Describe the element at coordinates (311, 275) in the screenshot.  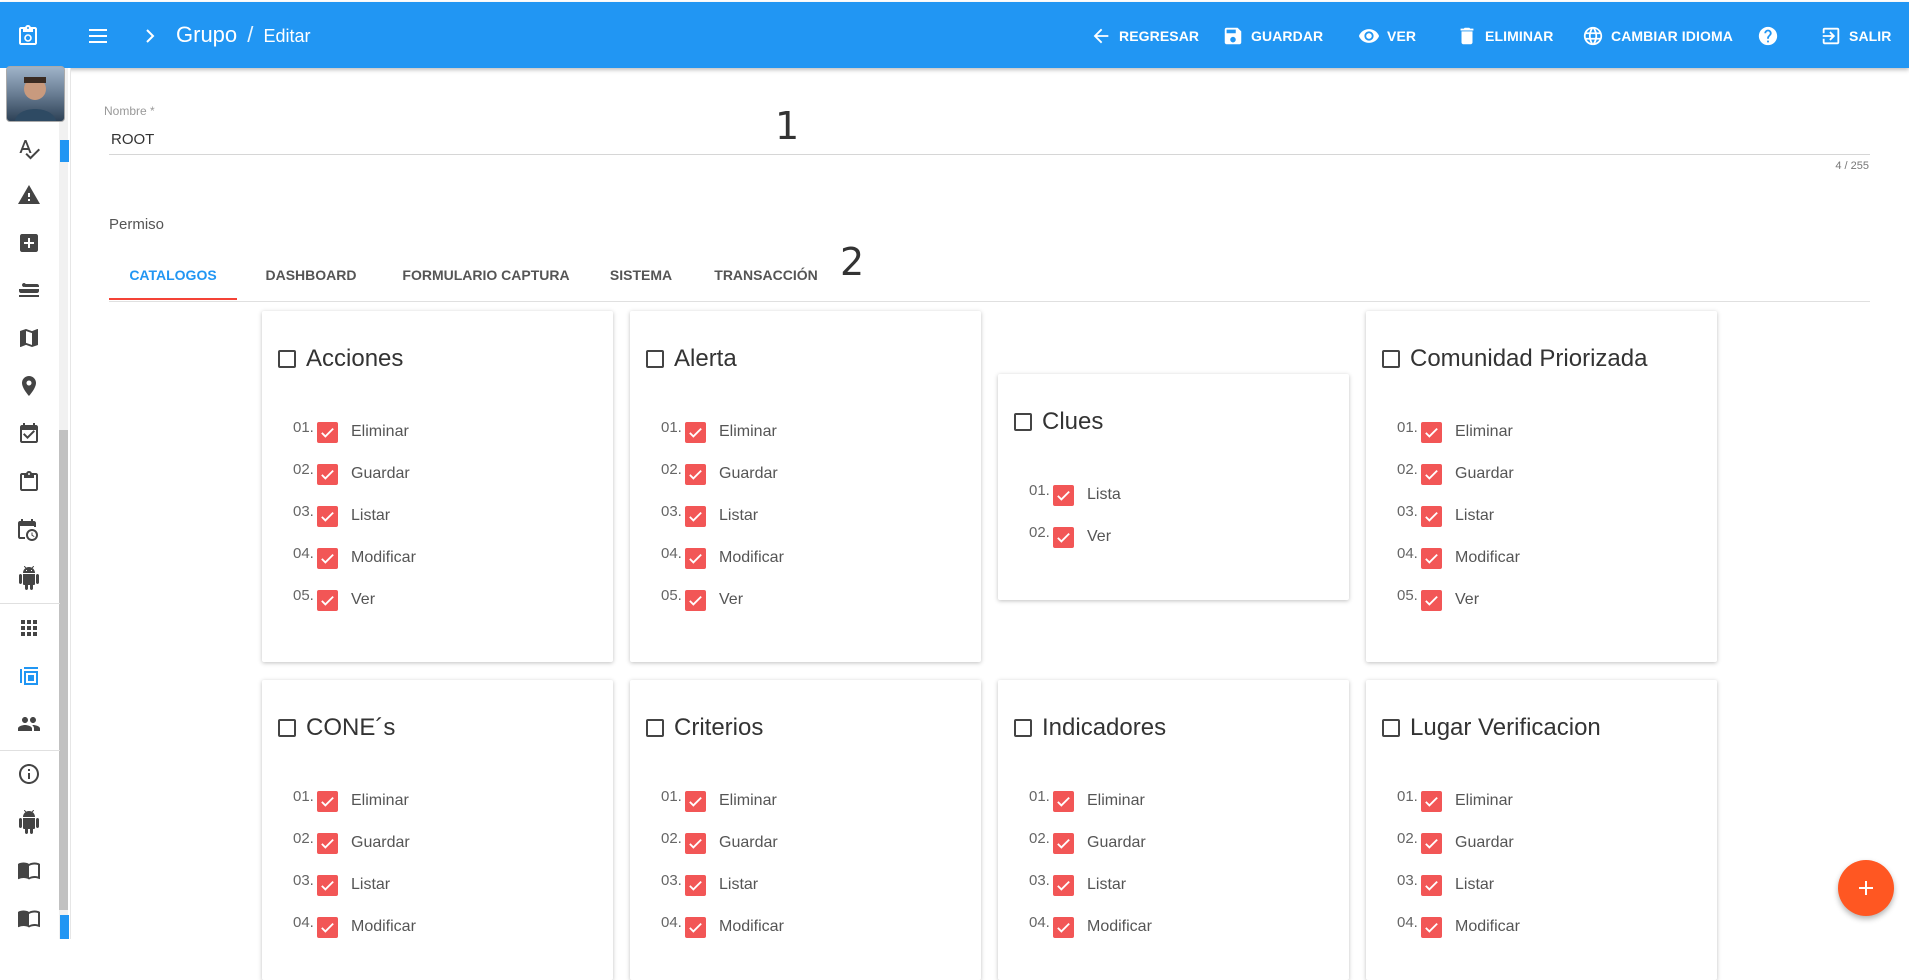
I see `tab-dashboard: DASHBOARD` at that location.